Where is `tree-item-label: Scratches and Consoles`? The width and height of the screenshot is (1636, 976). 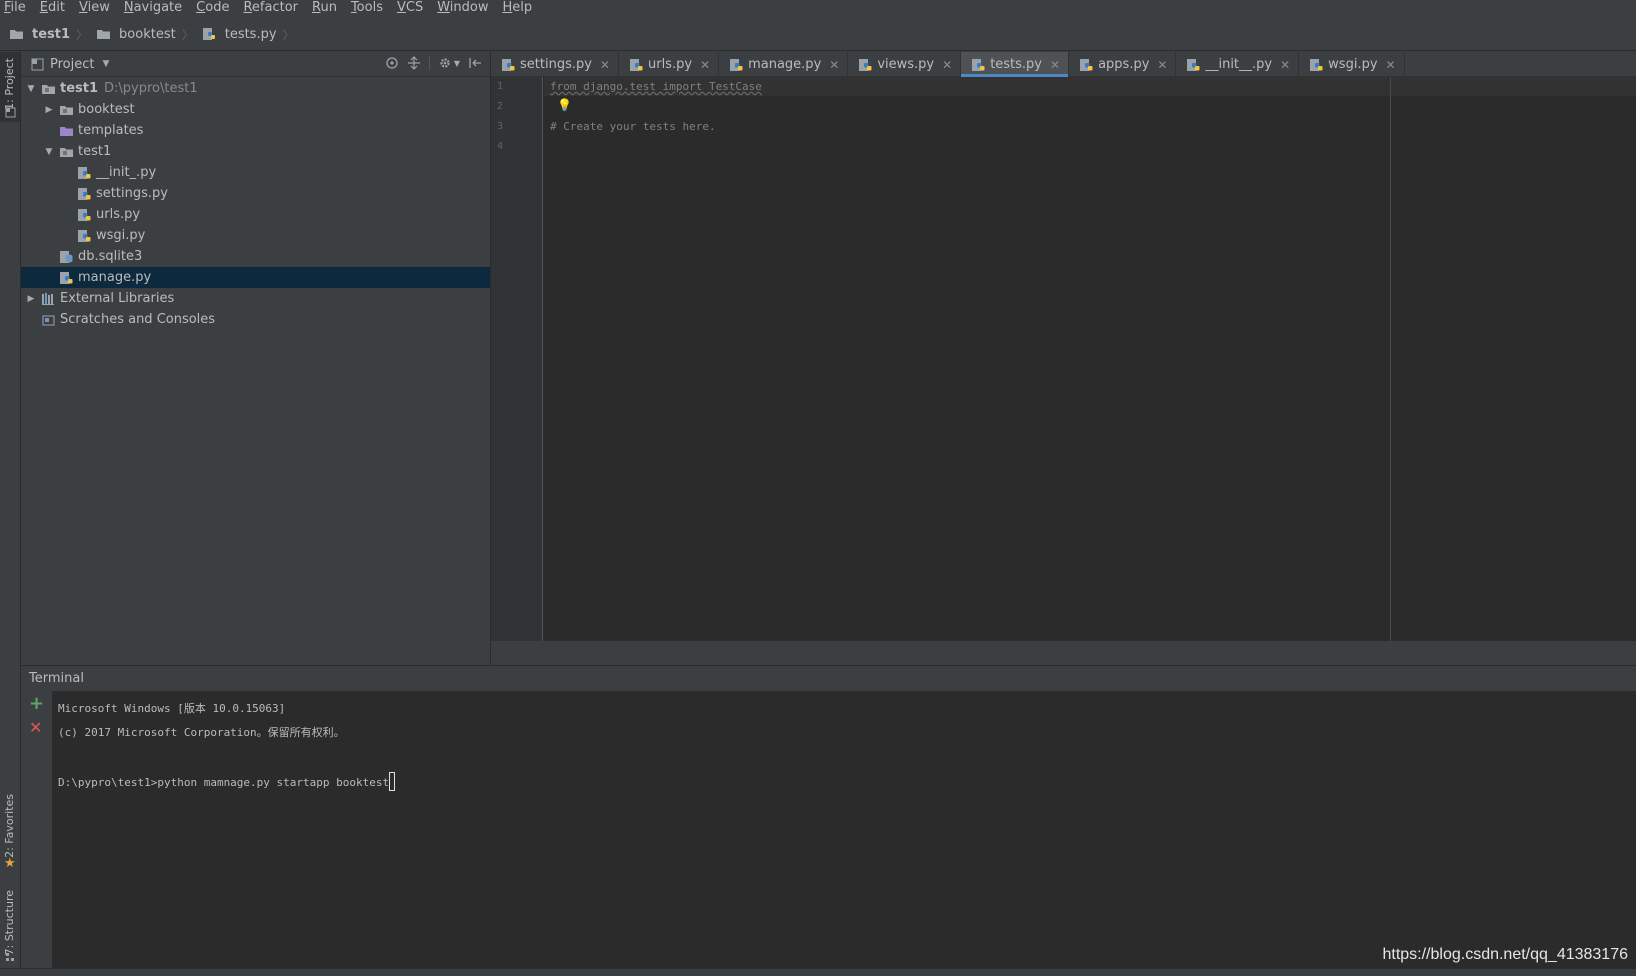 tree-item-label: Scratches and Consoles is located at coordinates (138, 319).